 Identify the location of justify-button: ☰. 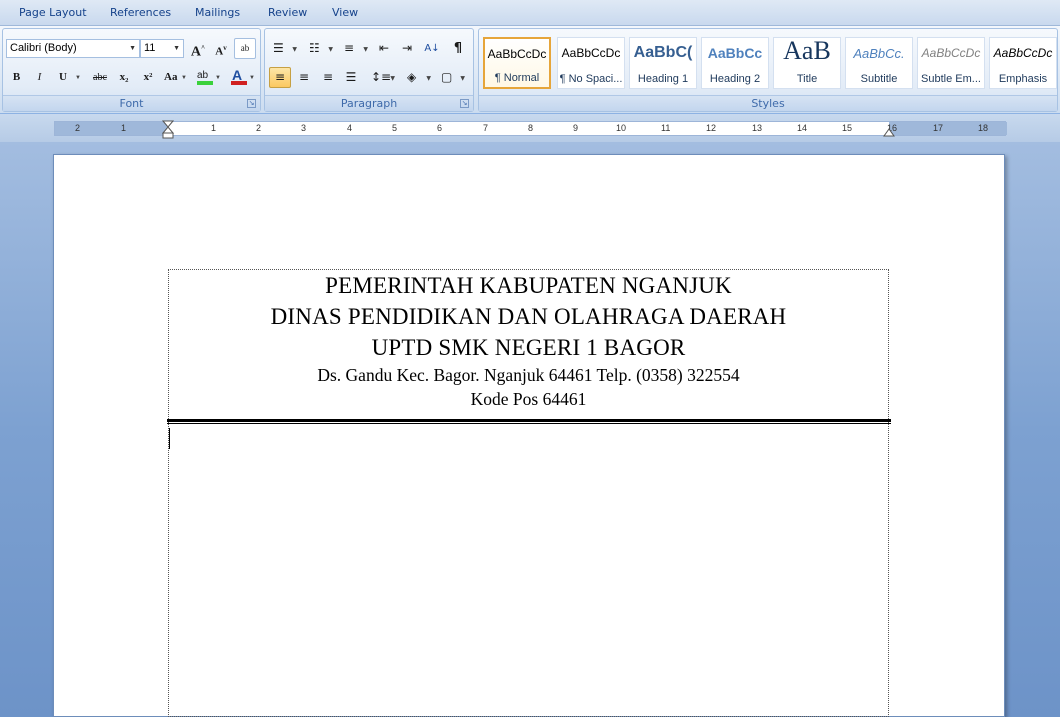
(351, 77).